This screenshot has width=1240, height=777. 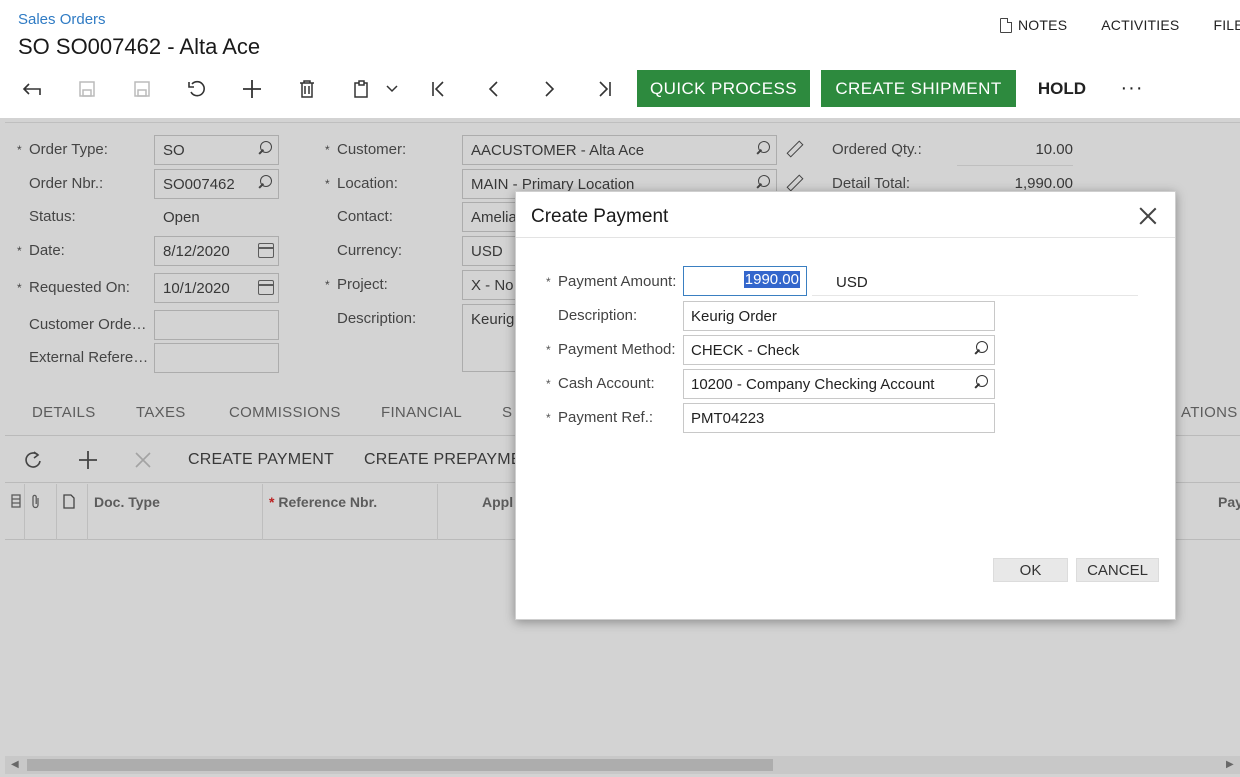 What do you see at coordinates (1148, 216) in the screenshot?
I see `close-icon` at bounding box center [1148, 216].